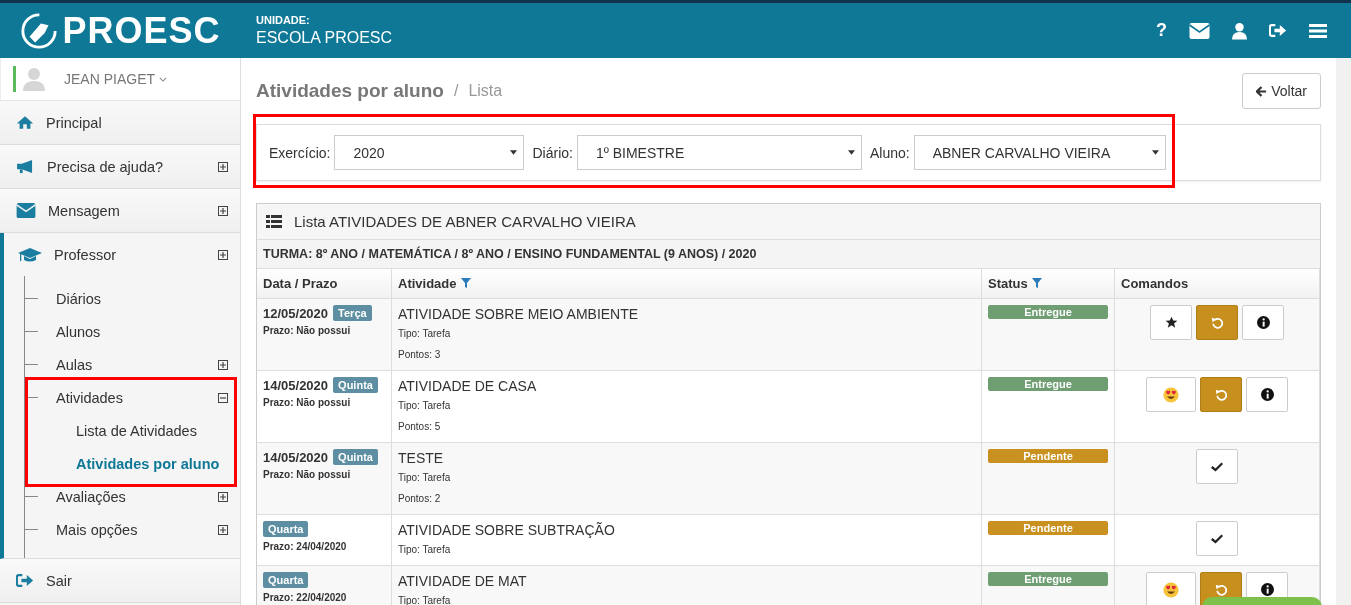  I want to click on nav-item: Principal, so click(120, 123).